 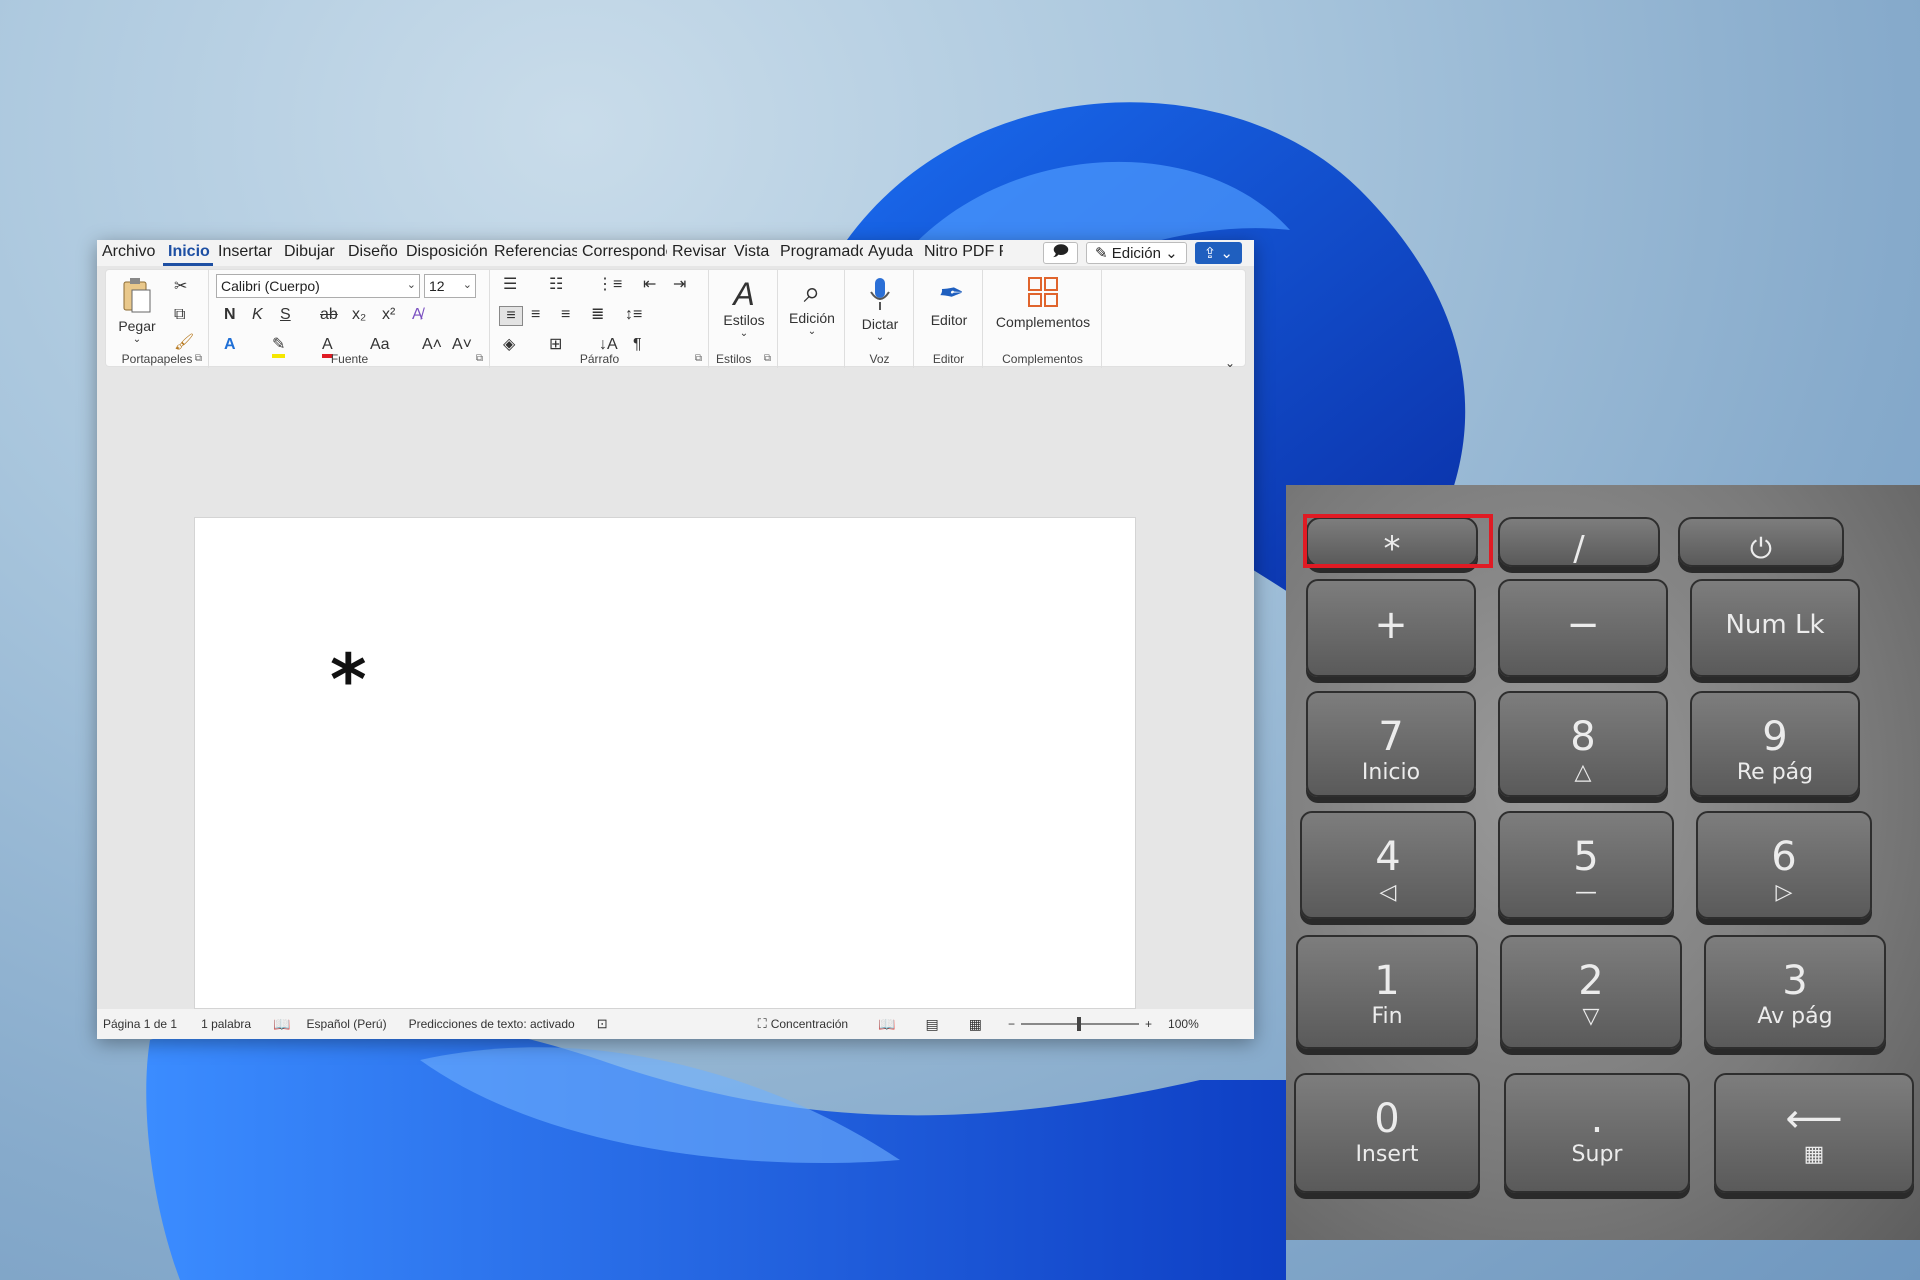 What do you see at coordinates (886, 1024) in the screenshot?
I see `read-mode-icon: 📖` at bounding box center [886, 1024].